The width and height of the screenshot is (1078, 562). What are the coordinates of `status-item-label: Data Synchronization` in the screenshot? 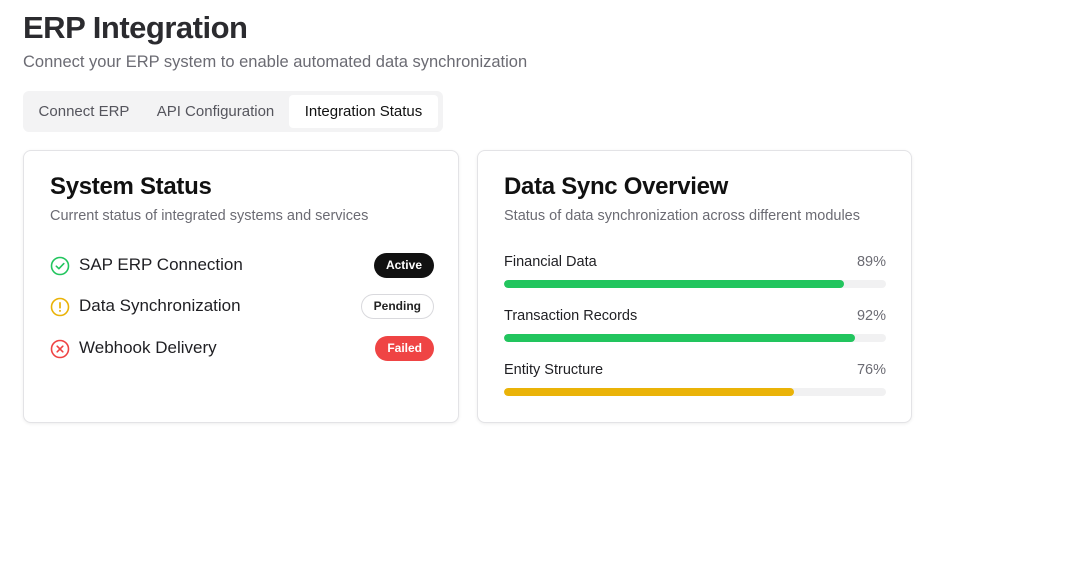 It's located at (160, 305).